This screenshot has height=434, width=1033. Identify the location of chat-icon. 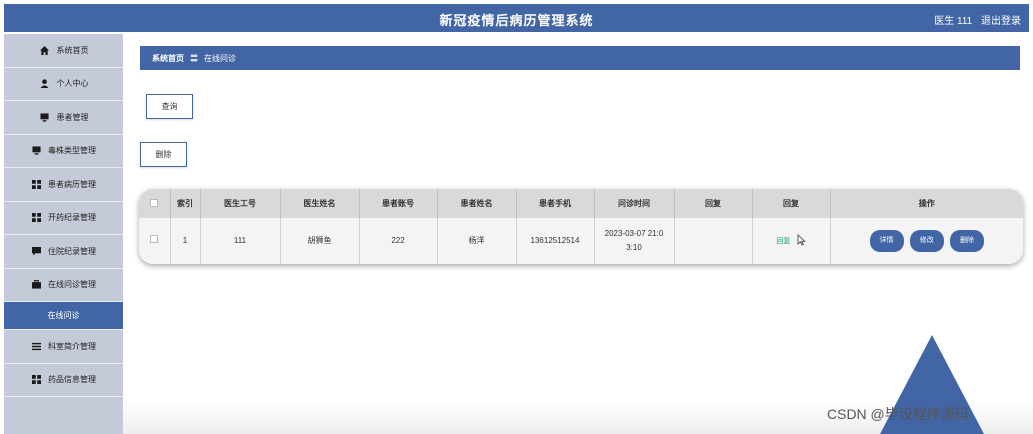
(36, 251).